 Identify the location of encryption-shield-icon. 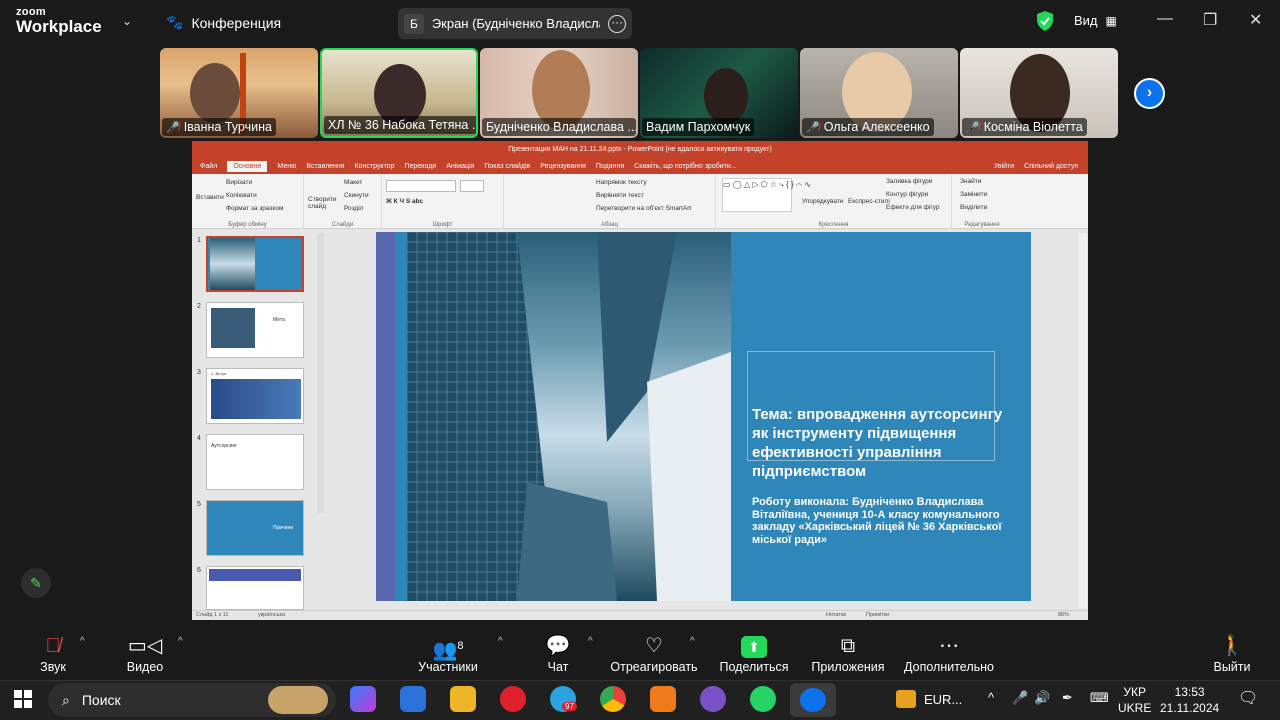
(1045, 23).